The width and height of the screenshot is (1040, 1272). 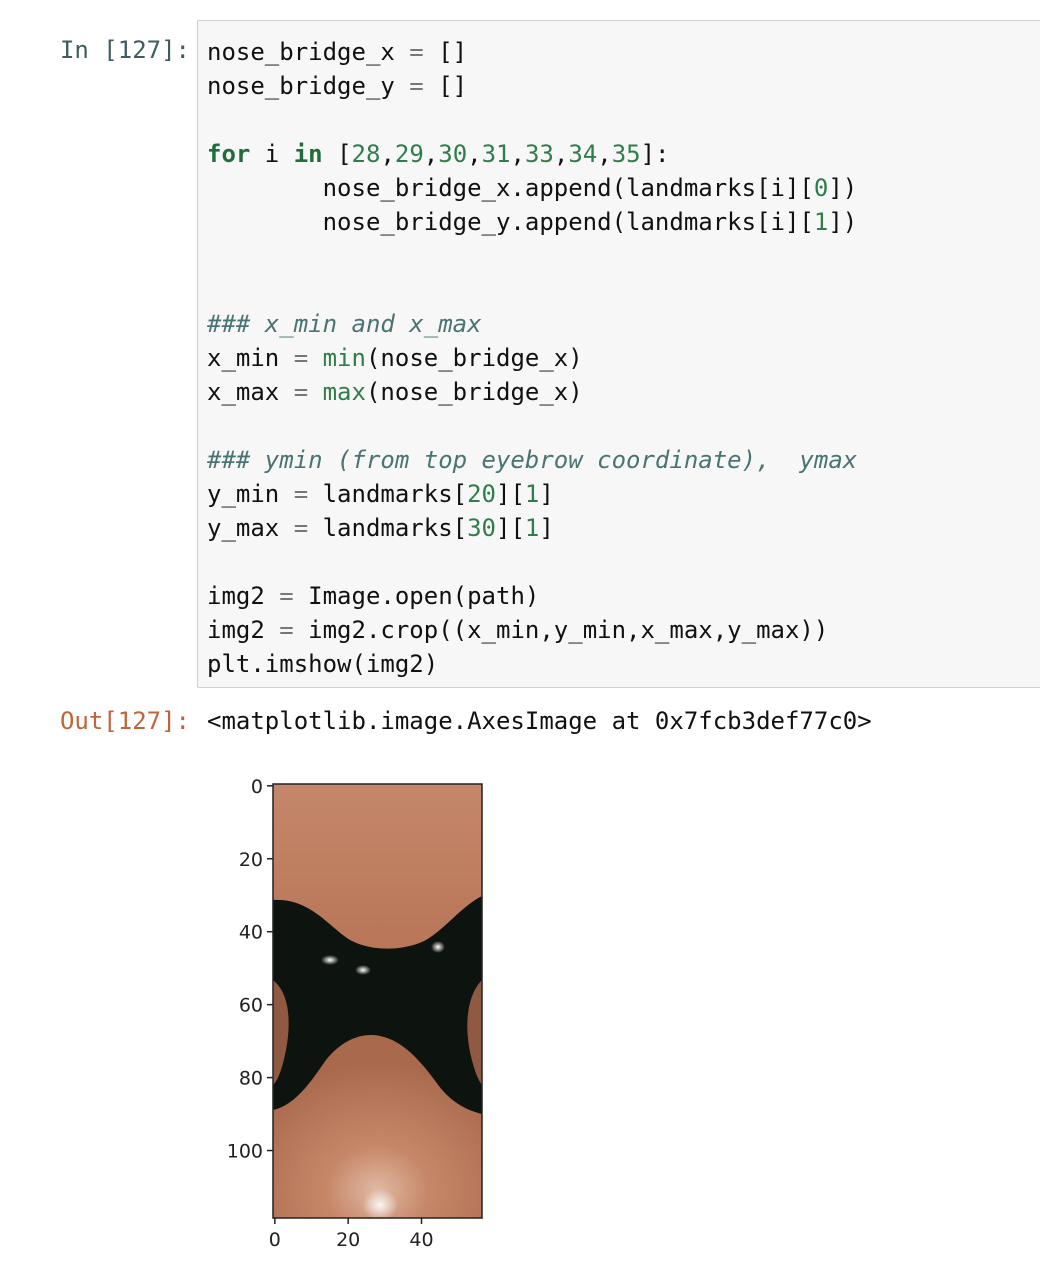 What do you see at coordinates (250, 494) in the screenshot?
I see `code-token: y_min` at bounding box center [250, 494].